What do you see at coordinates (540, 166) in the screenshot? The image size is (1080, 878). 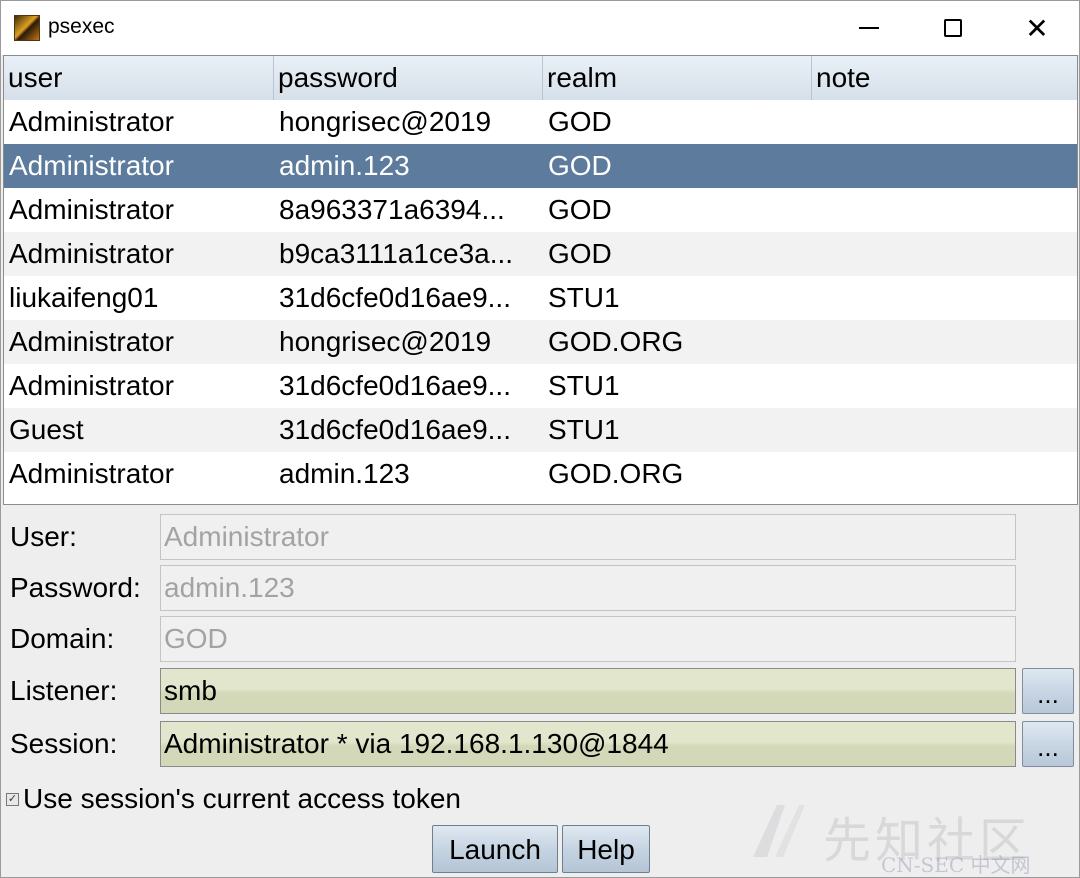 I see `table-row: Administrator admin.123 GOD` at bounding box center [540, 166].